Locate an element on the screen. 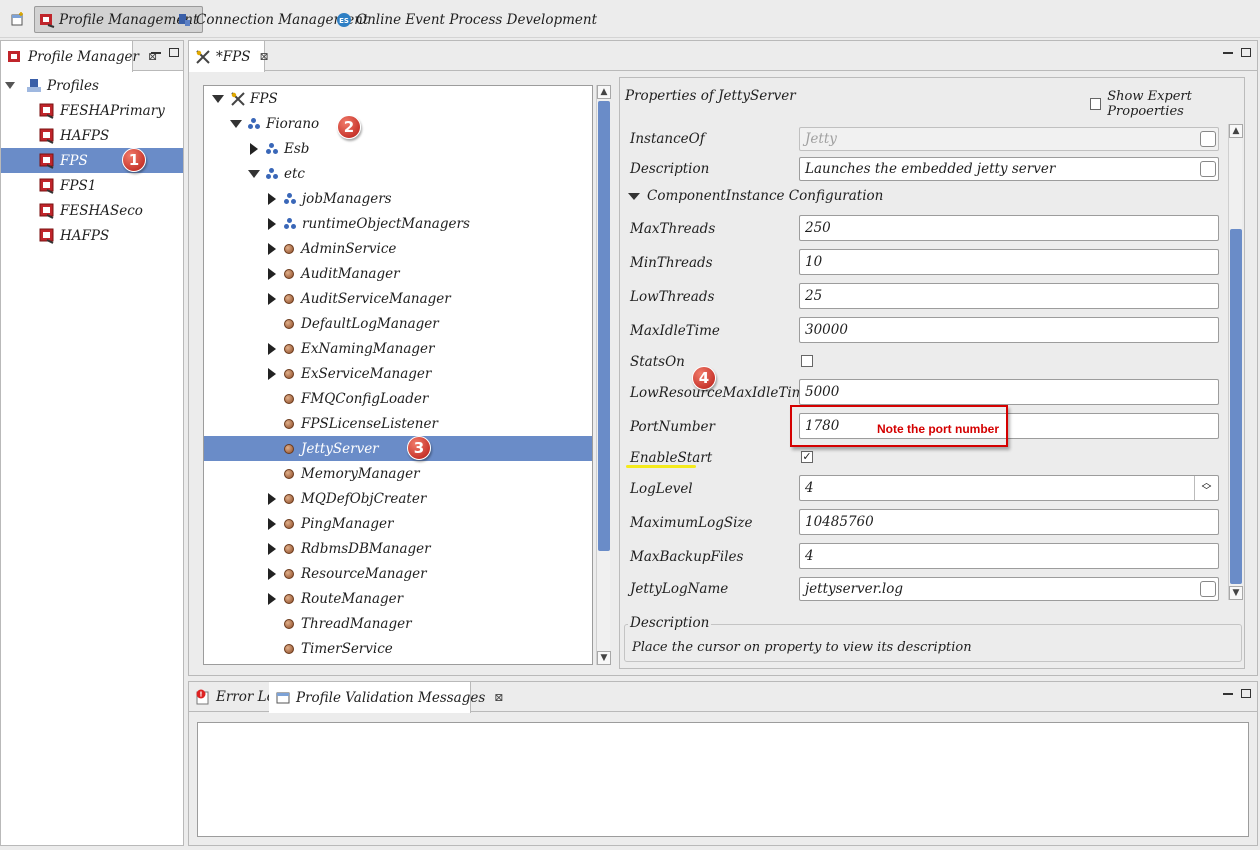 This screenshot has height=850, width=1260. tree-node-label: RouteManager is located at coordinates (352, 598).